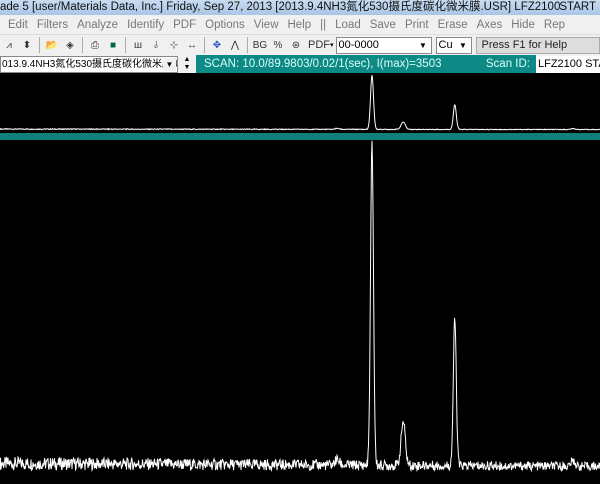  What do you see at coordinates (383, 25) in the screenshot?
I see `menu-item-10: Save` at bounding box center [383, 25].